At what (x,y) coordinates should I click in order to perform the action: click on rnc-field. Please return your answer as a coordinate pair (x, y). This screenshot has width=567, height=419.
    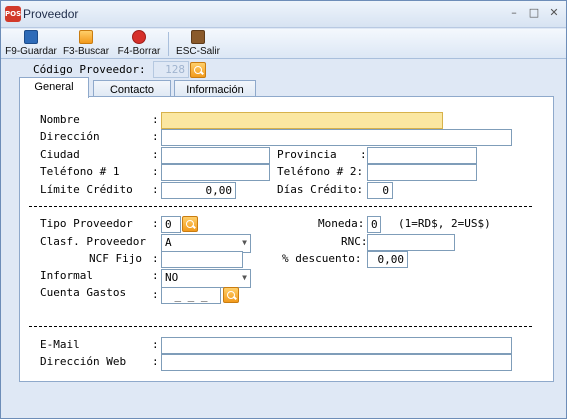
    Looking at the image, I should click on (411, 242).